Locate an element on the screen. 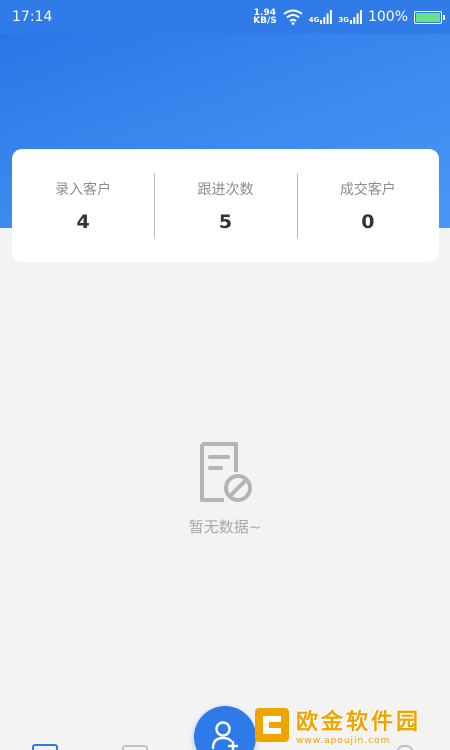 This screenshot has width=450, height=750. stat-closed-customers: 成交客户 0 is located at coordinates (367, 205).